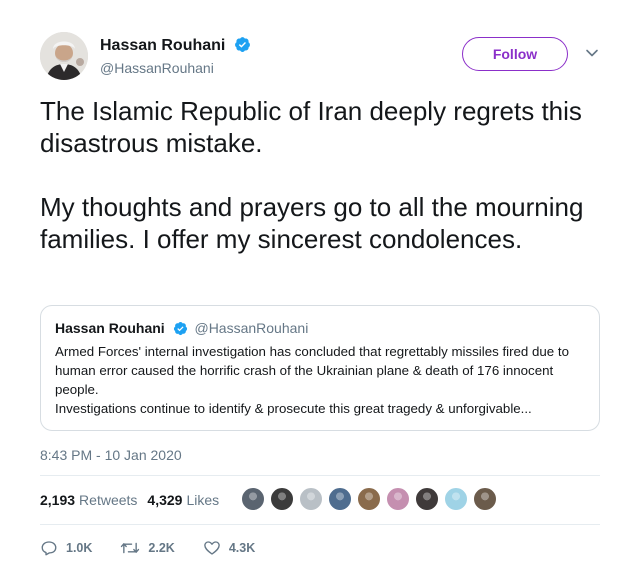 This screenshot has width=640, height=585. Describe the element at coordinates (130, 548) in the screenshot. I see `retweet-icon` at that location.